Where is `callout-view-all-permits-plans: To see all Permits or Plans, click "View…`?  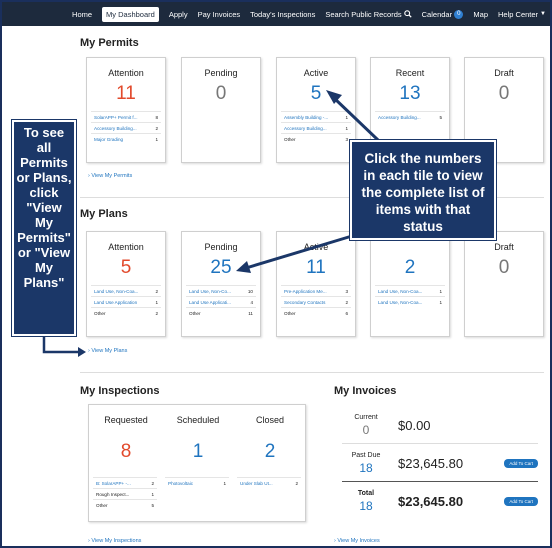 callout-view-all-permits-plans: To see all Permits or Plans, click "View… is located at coordinates (44, 228).